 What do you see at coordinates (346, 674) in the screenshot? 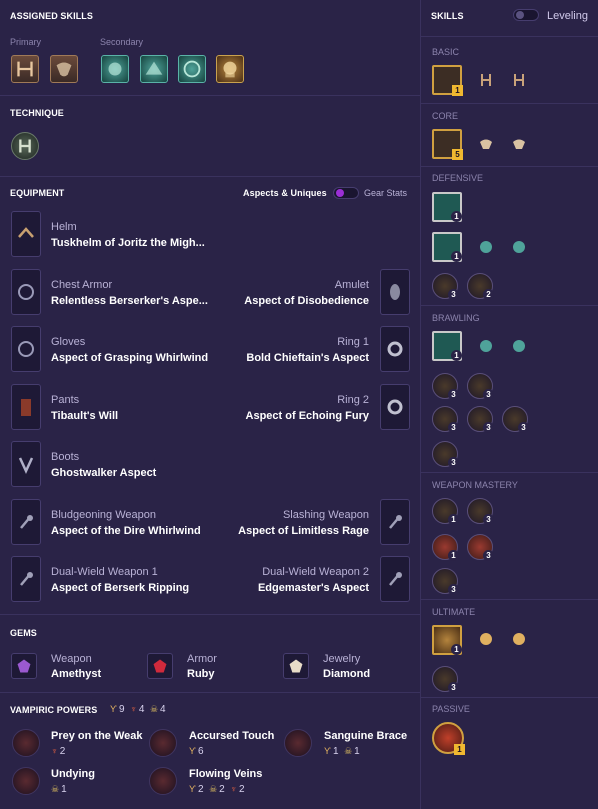
I see `gem-jewelry-name: Diamond` at bounding box center [346, 674].